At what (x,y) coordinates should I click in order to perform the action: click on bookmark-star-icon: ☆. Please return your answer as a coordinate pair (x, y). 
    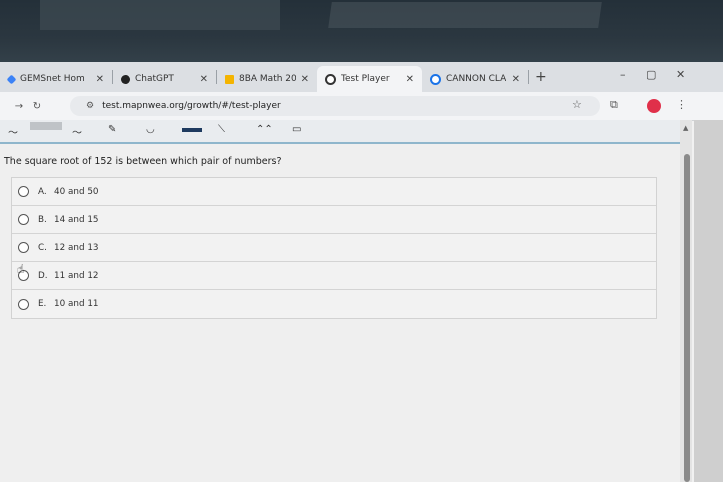
    Looking at the image, I should click on (577, 104).